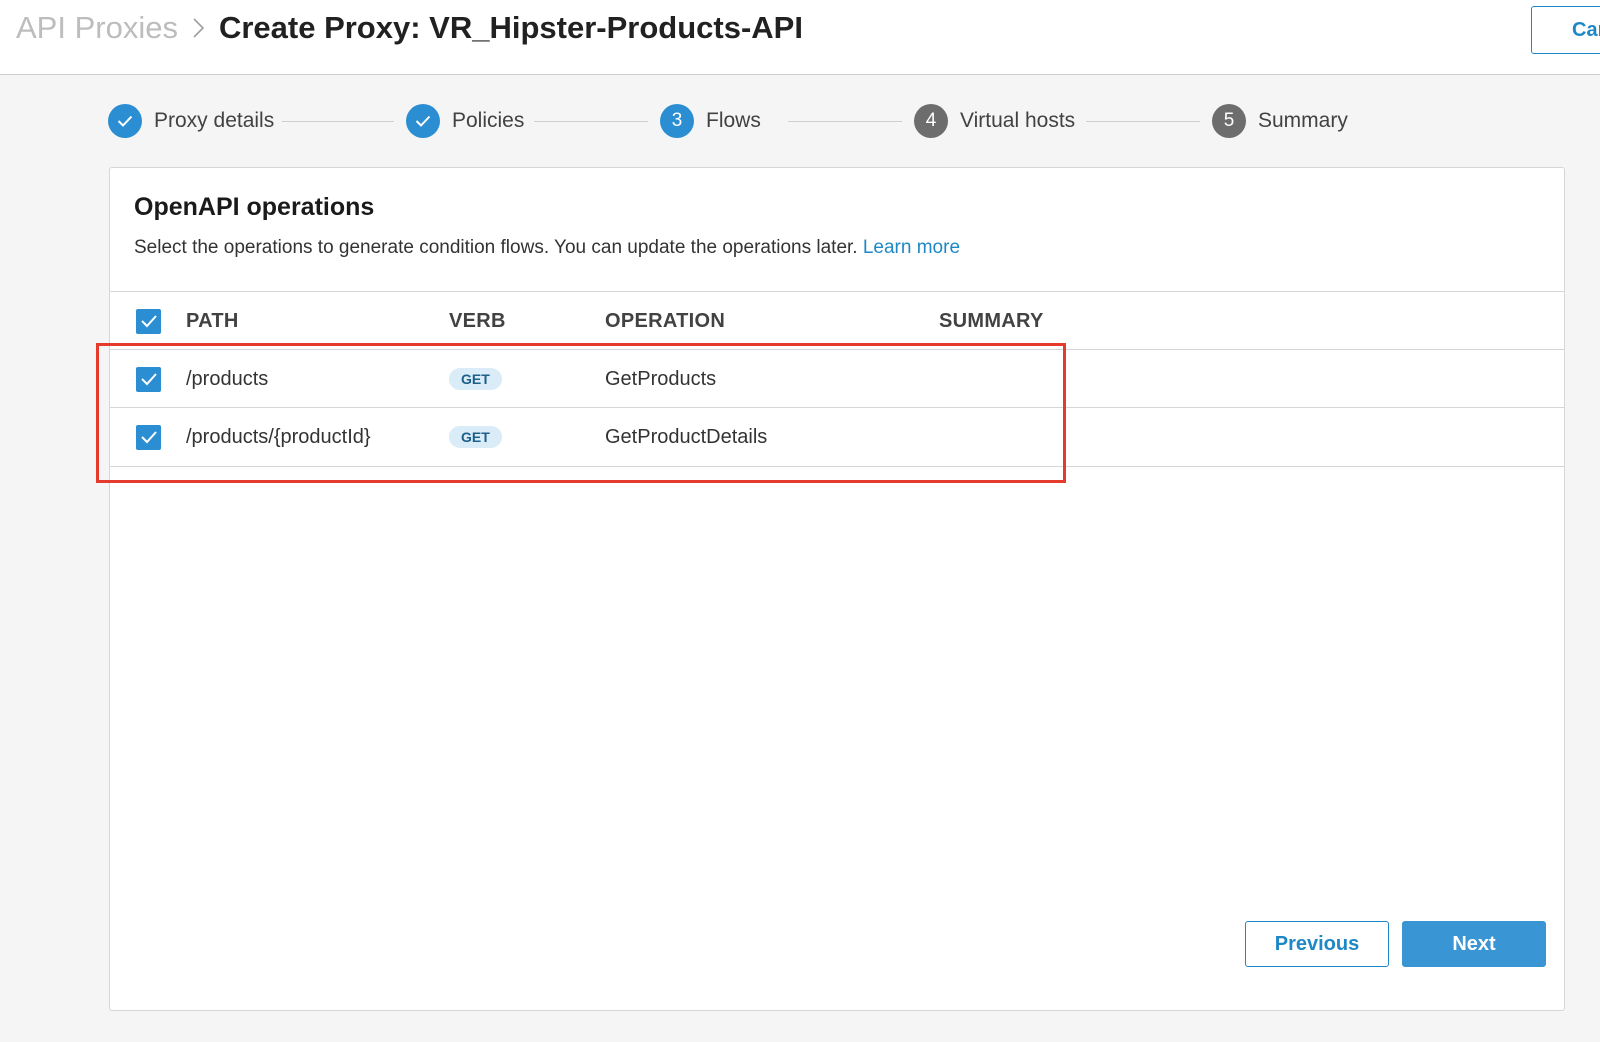 The image size is (1600, 1042). I want to click on step-label: Summary, so click(1303, 120).